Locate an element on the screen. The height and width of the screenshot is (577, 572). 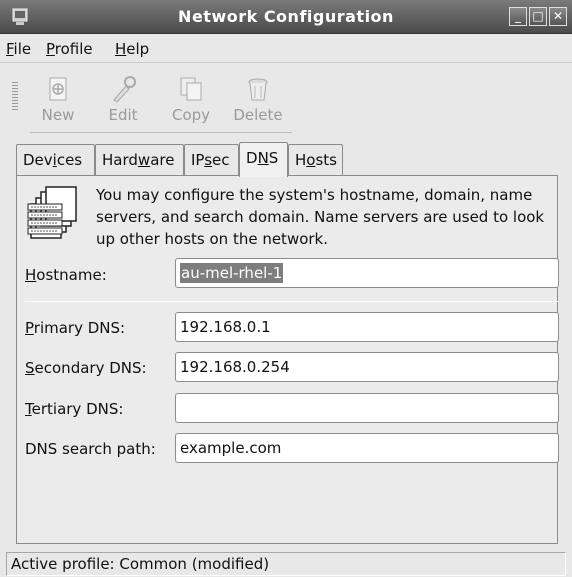
dns-search-path-input: example.com is located at coordinates (367, 448).